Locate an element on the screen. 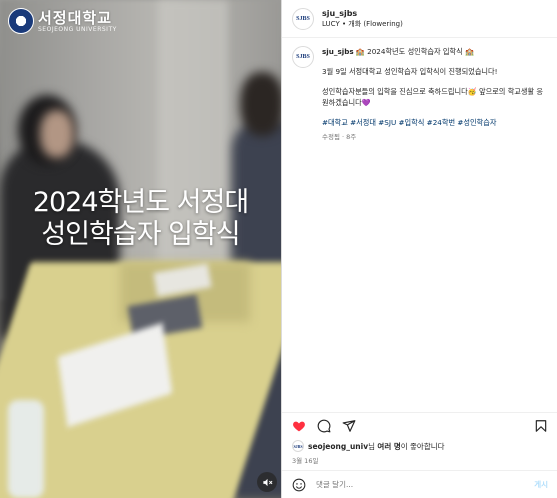 This screenshot has height=498, width=557. heart-filled-icon is located at coordinates (299, 426).